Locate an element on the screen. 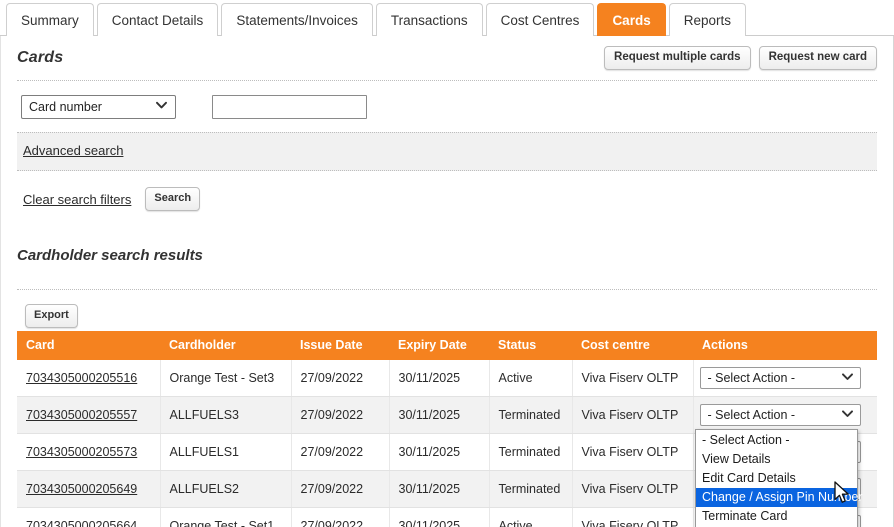 This screenshot has height=527, width=894. tab-label: Transactions is located at coordinates (429, 20).